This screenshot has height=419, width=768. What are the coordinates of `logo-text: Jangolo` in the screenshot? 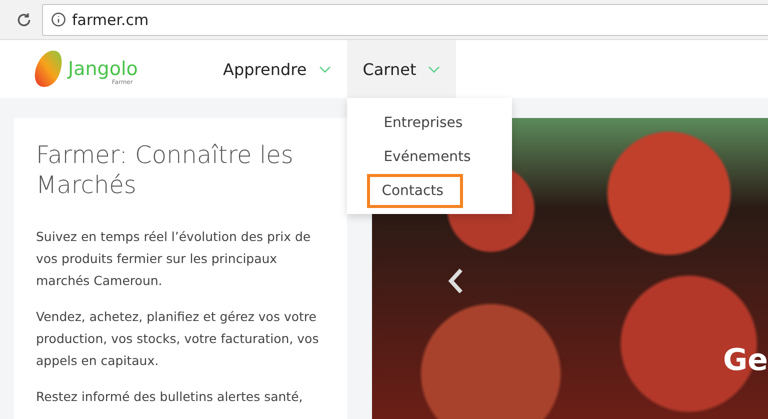 It's located at (103, 69).